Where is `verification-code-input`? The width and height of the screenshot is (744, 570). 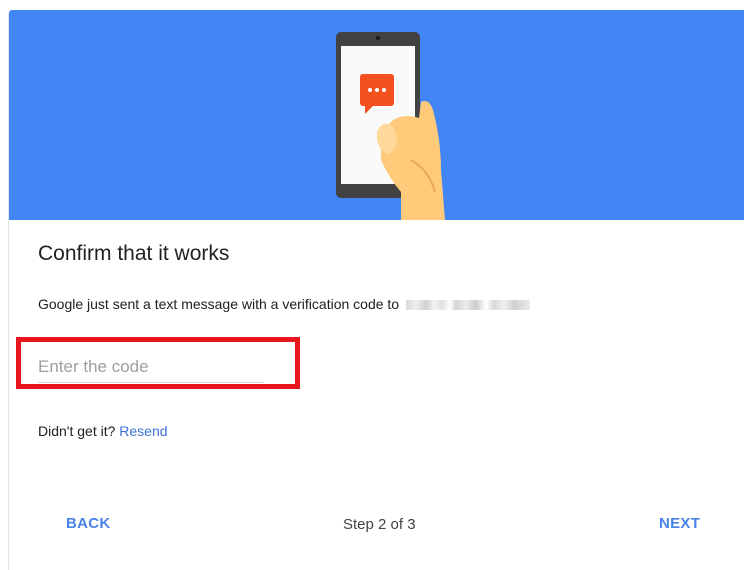
verification-code-input is located at coordinates (151, 367).